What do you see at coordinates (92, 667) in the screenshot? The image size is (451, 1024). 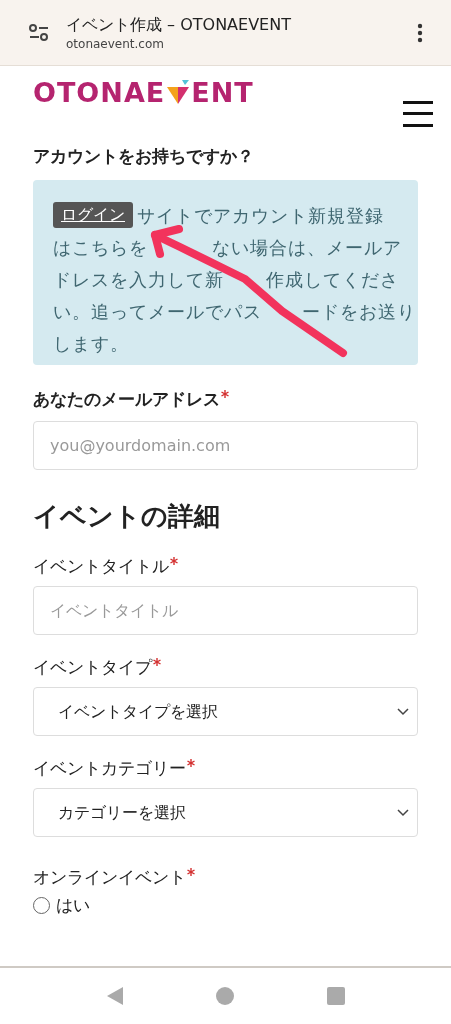 I see `field-label: イベントタイプ` at bounding box center [92, 667].